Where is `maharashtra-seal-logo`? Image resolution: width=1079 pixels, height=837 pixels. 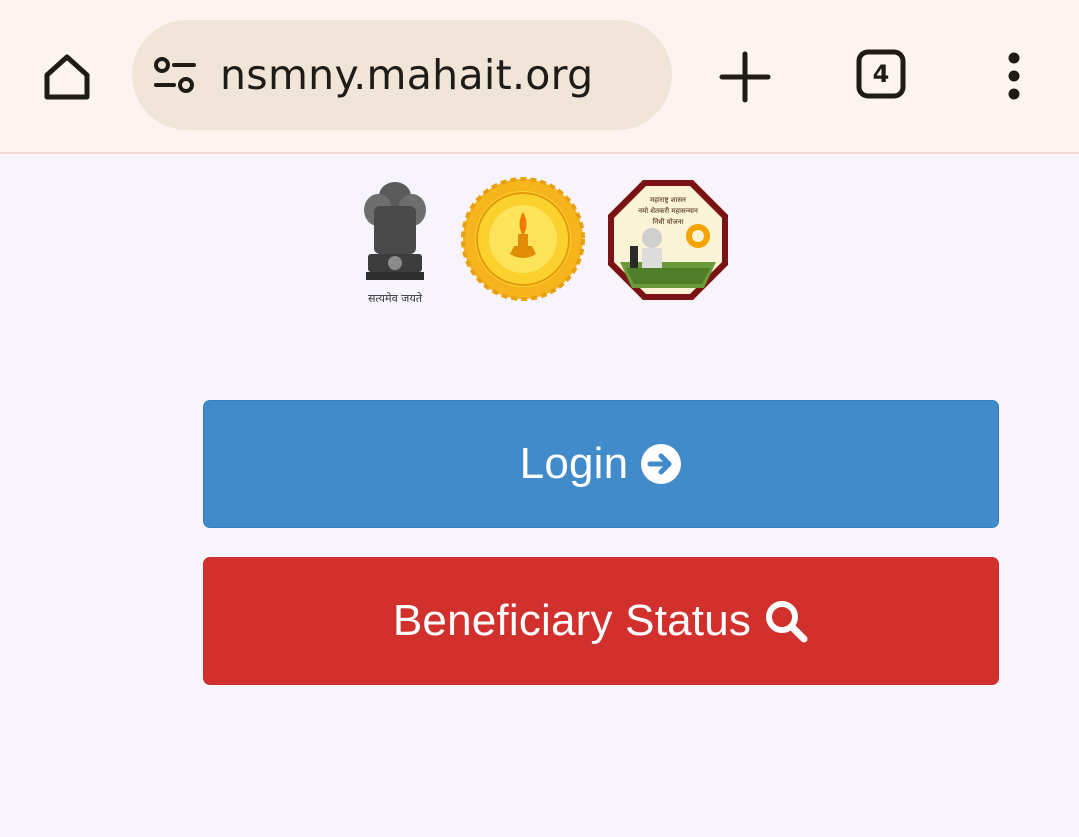
maharashtra-seal-logo is located at coordinates (523, 239).